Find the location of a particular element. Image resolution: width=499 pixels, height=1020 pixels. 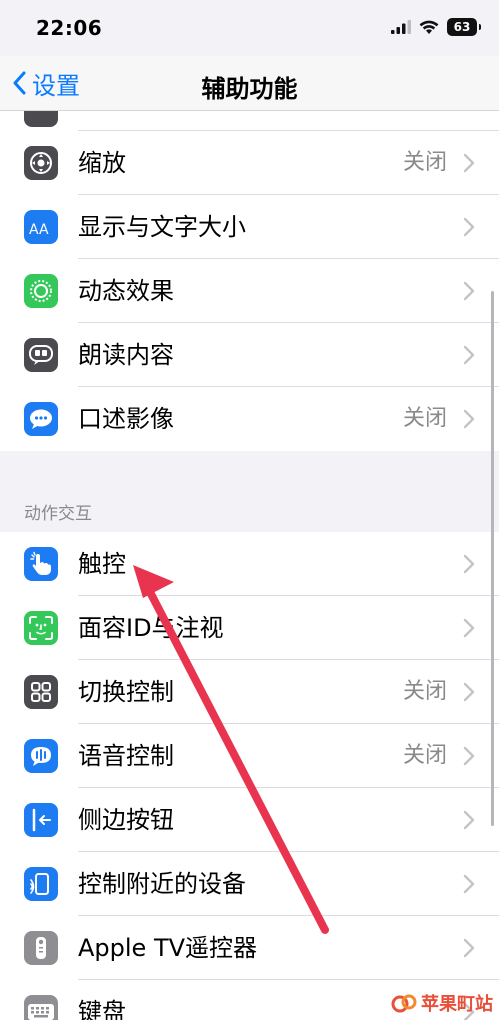

wifi-icon is located at coordinates (429, 27).